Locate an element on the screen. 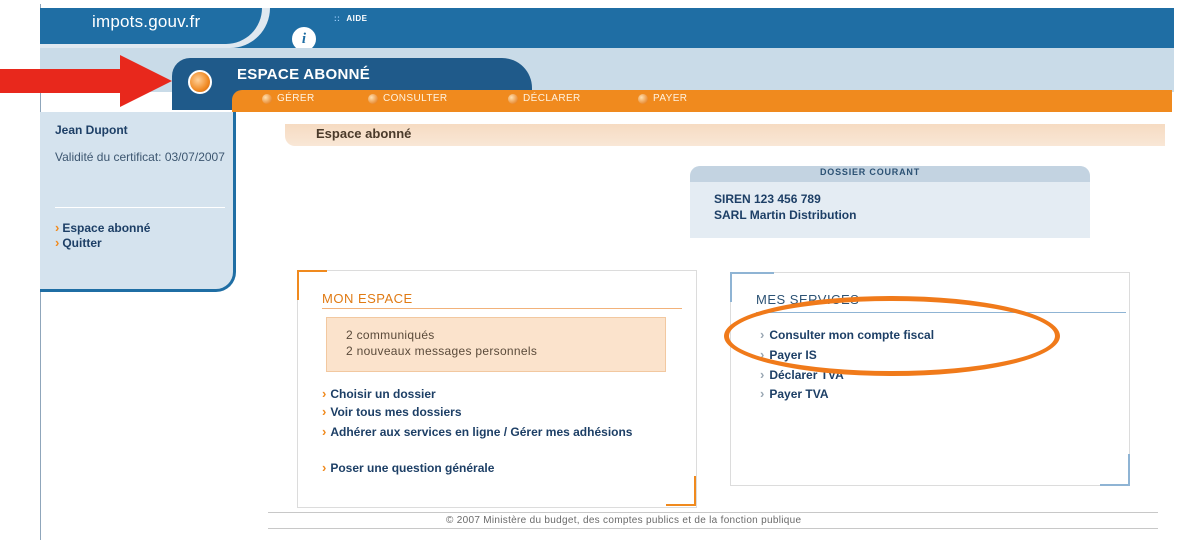 Image resolution: width=1178 pixels, height=540 pixels. nav-item-payer: PAYER is located at coordinates (662, 98).